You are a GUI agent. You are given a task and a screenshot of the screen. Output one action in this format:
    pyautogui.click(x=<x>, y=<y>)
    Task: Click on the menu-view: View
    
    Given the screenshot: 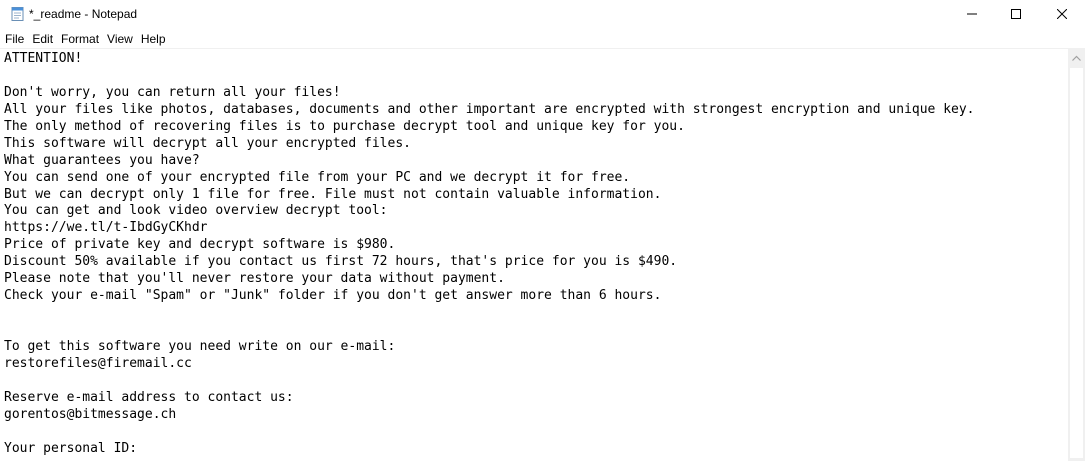 What is the action you would take?
    pyautogui.click(x=120, y=39)
    